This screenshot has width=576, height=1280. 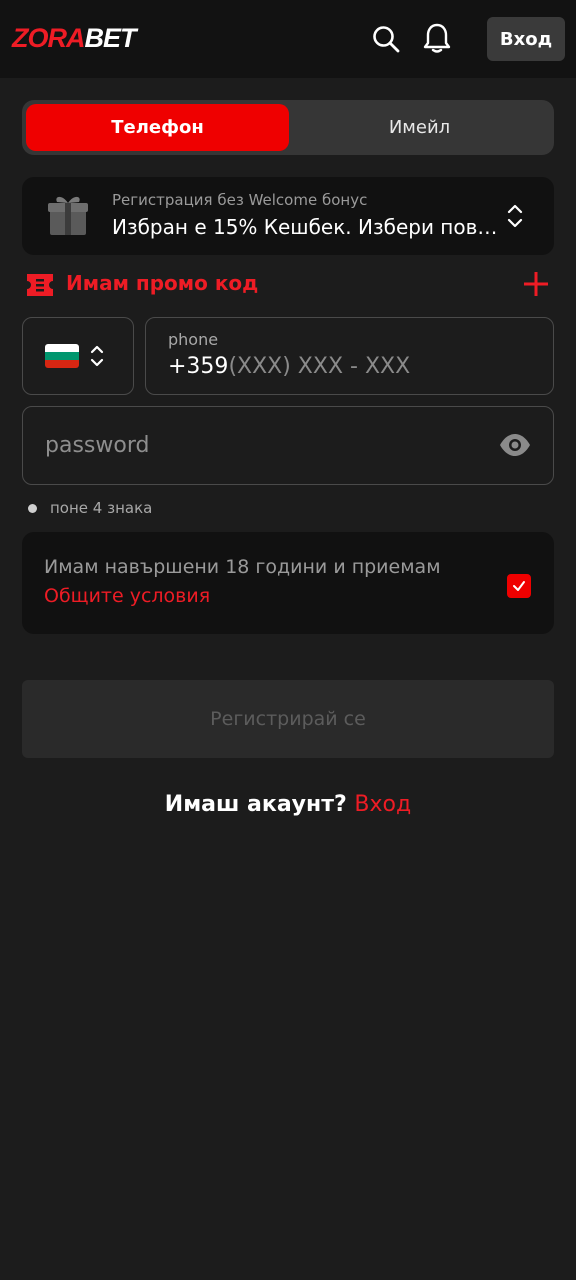 I want to click on bulgaria-flag-icon, so click(x=62, y=356).